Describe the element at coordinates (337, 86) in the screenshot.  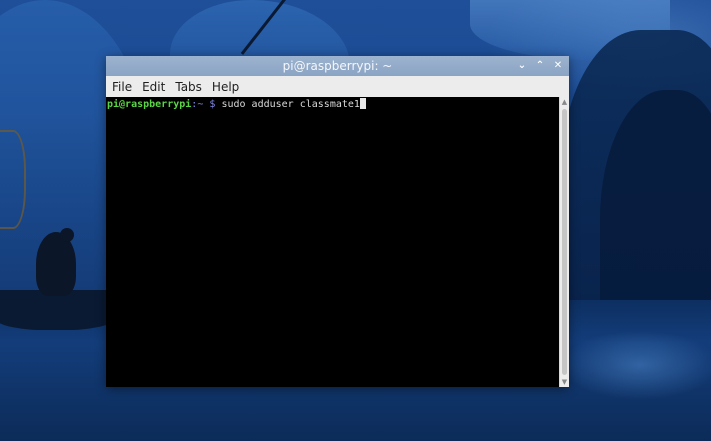
I see `menu-bar: File Edit Tabs Help` at that location.